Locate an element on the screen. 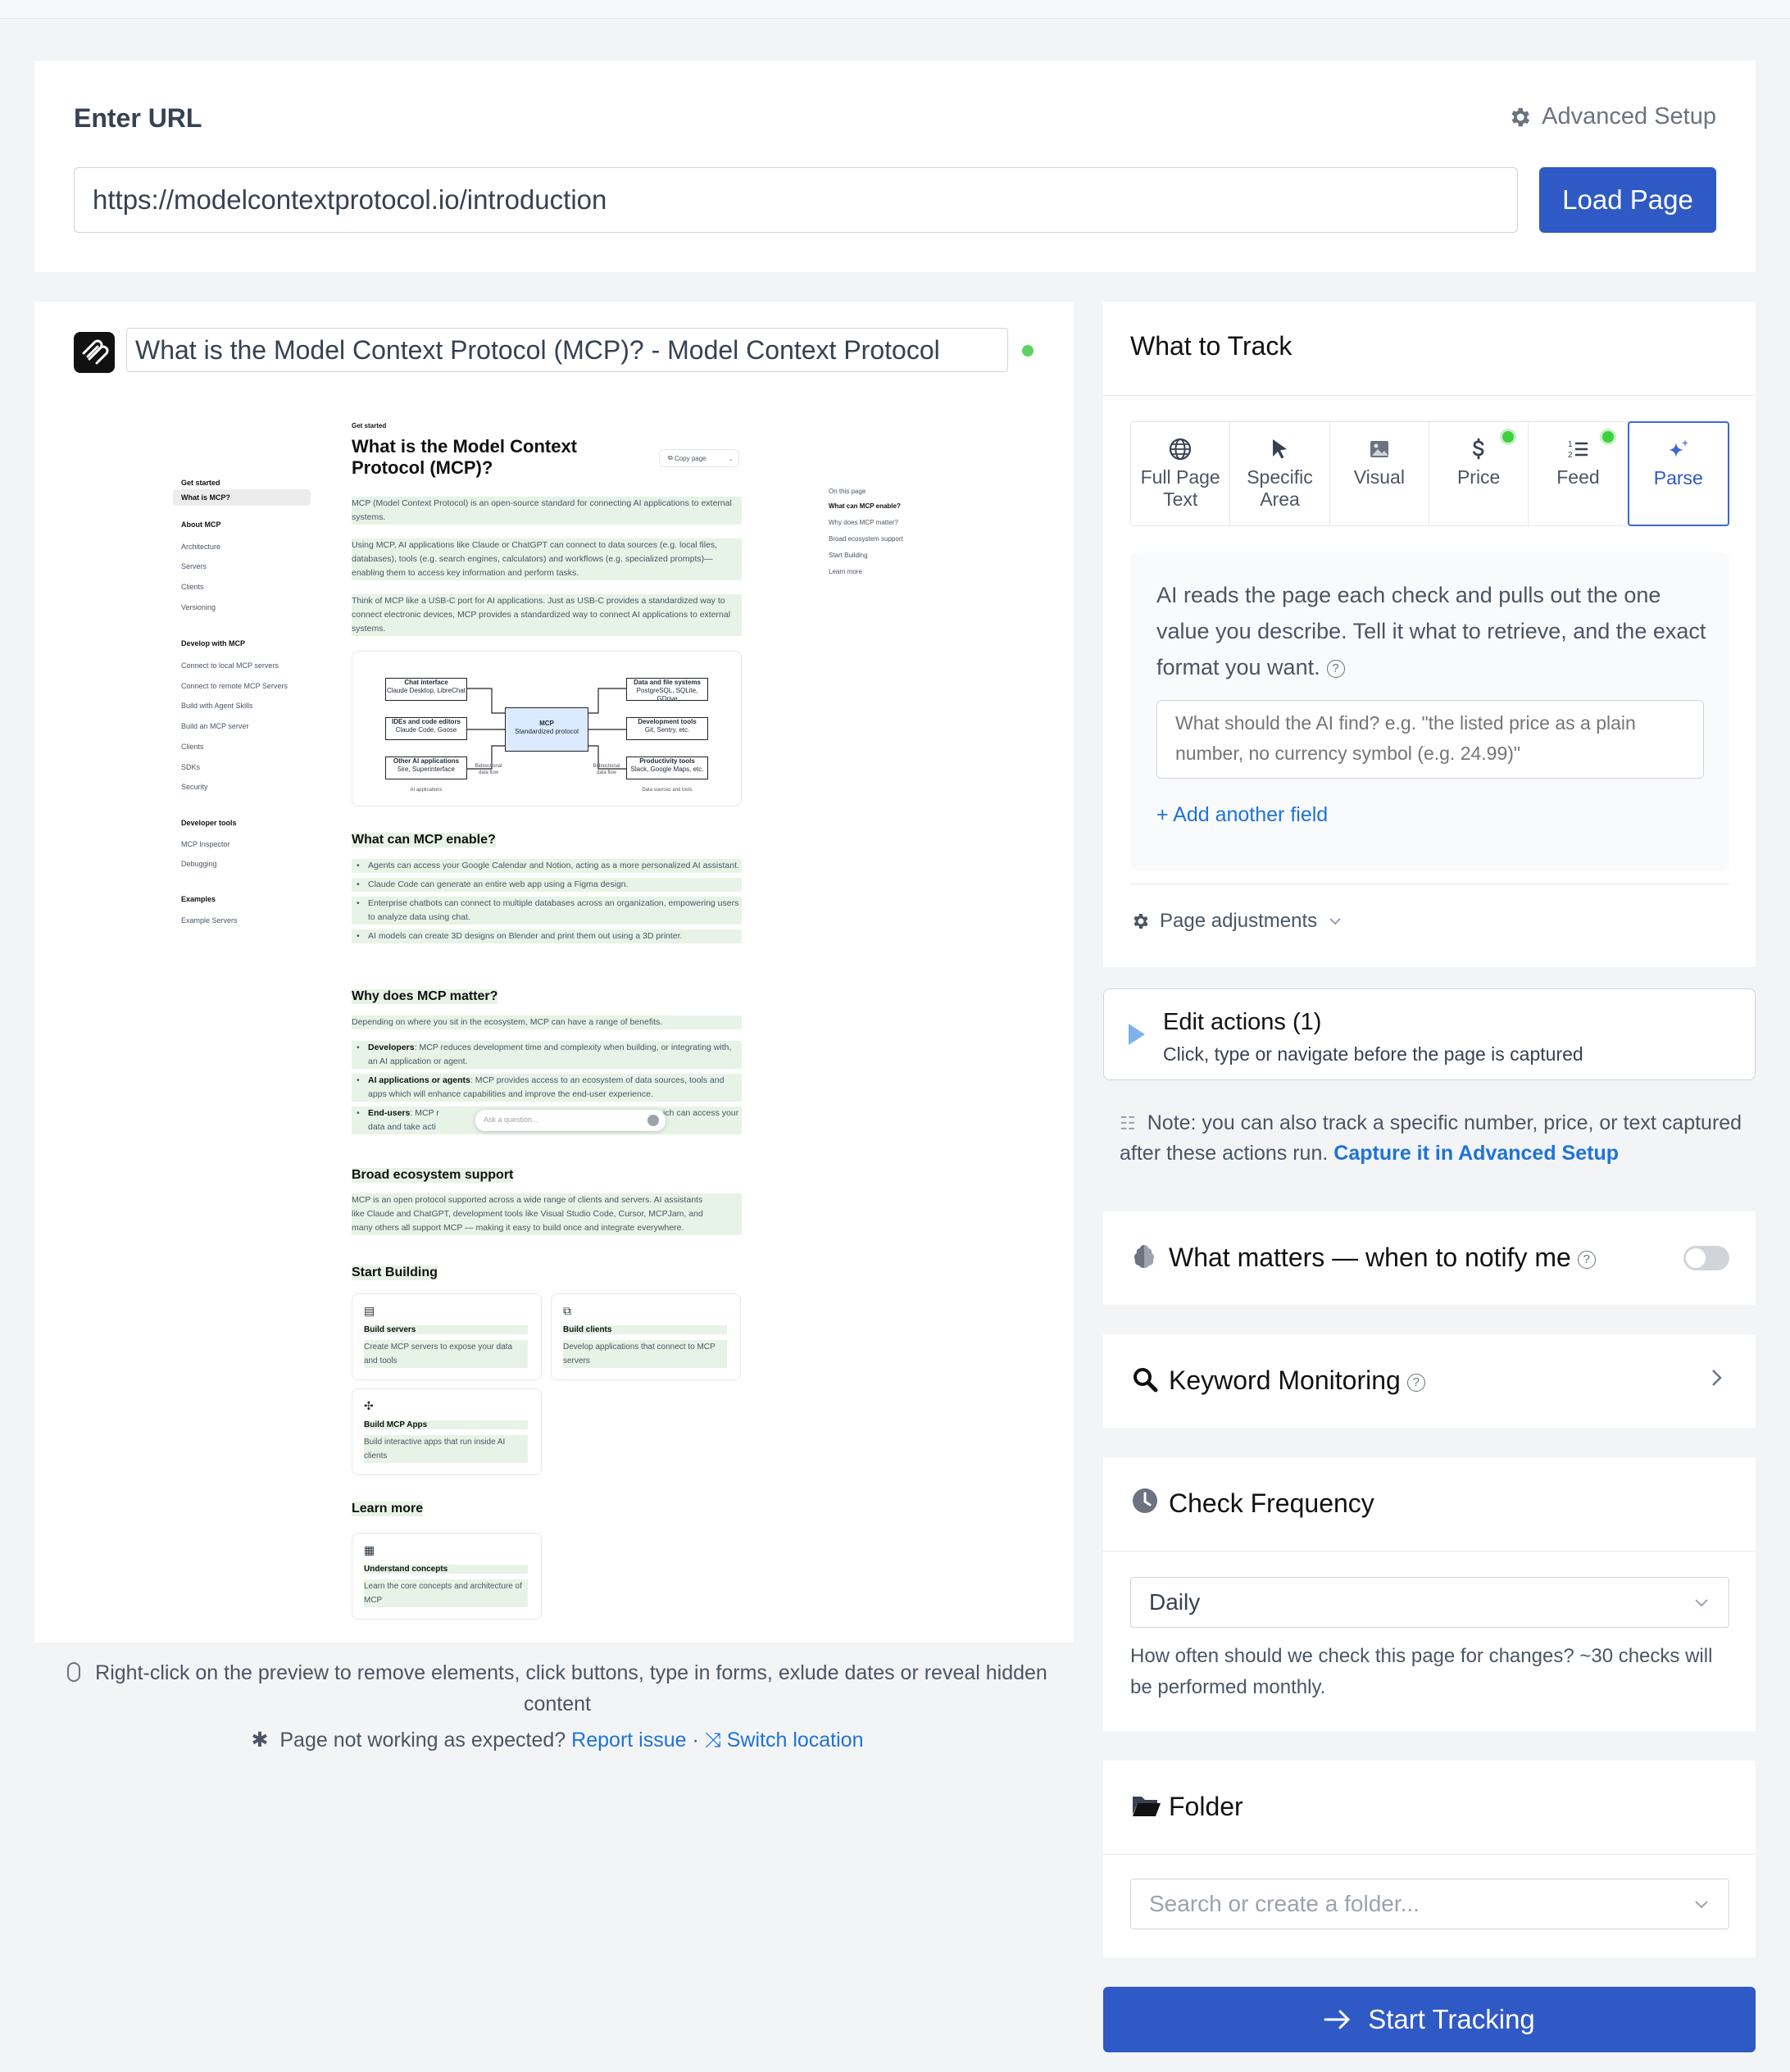  dollar-icon is located at coordinates (1478, 449).